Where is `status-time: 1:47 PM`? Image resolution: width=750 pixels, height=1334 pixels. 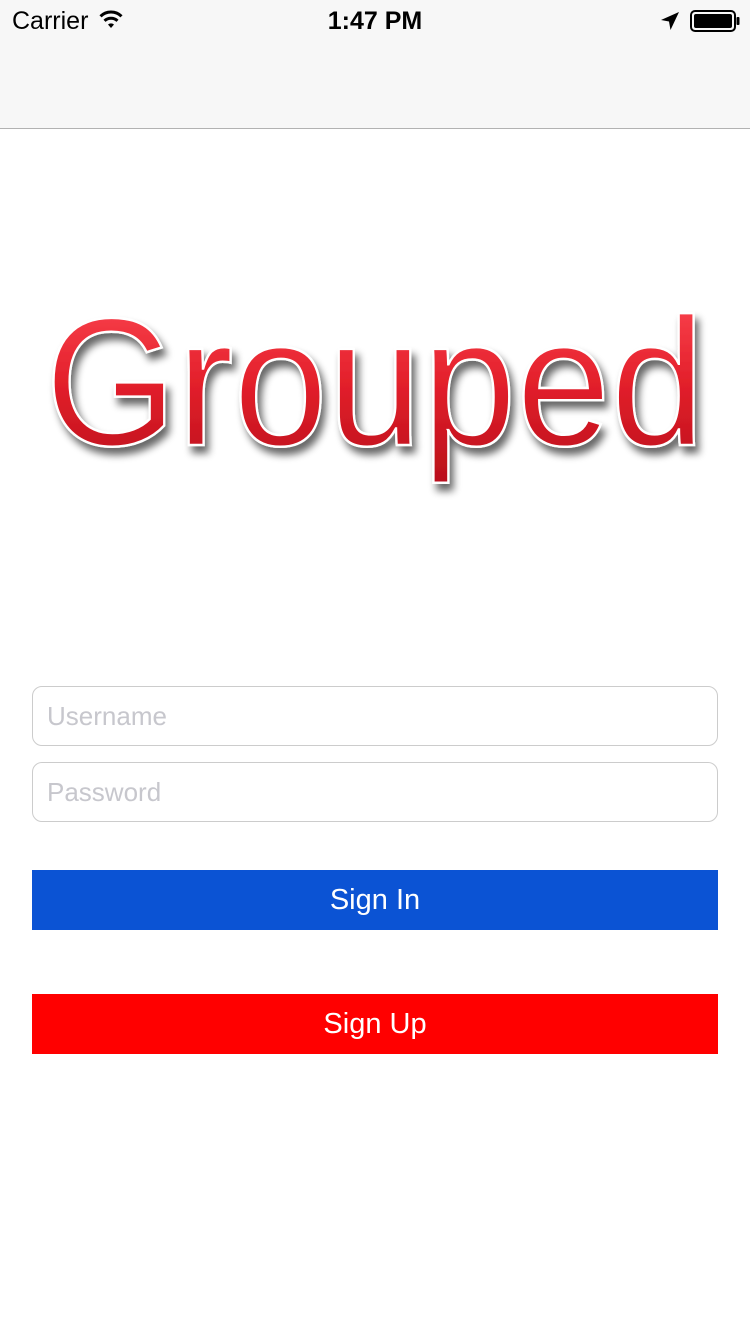
status-time: 1:47 PM is located at coordinates (375, 21).